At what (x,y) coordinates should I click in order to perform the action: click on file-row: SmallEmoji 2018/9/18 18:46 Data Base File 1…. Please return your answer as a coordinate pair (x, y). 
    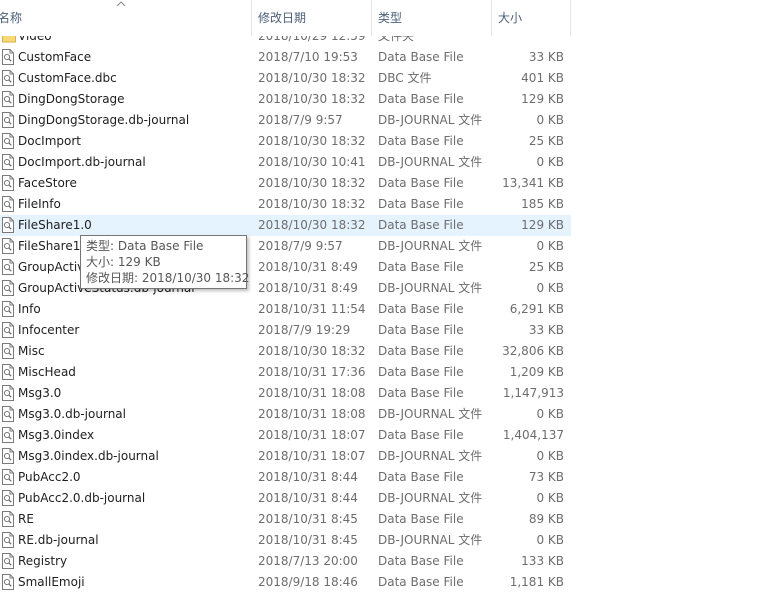
    Looking at the image, I should click on (285, 582).